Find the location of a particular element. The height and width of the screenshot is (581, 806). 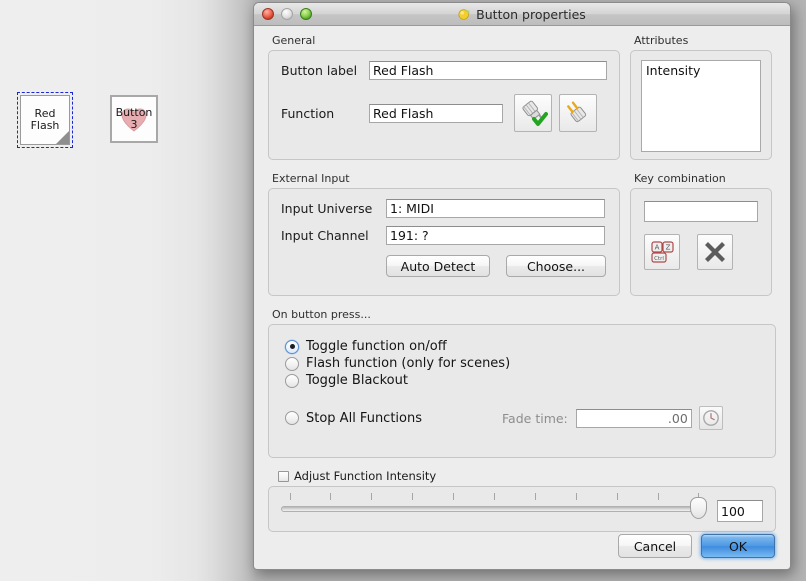

zoom-button is located at coordinates (306, 14).